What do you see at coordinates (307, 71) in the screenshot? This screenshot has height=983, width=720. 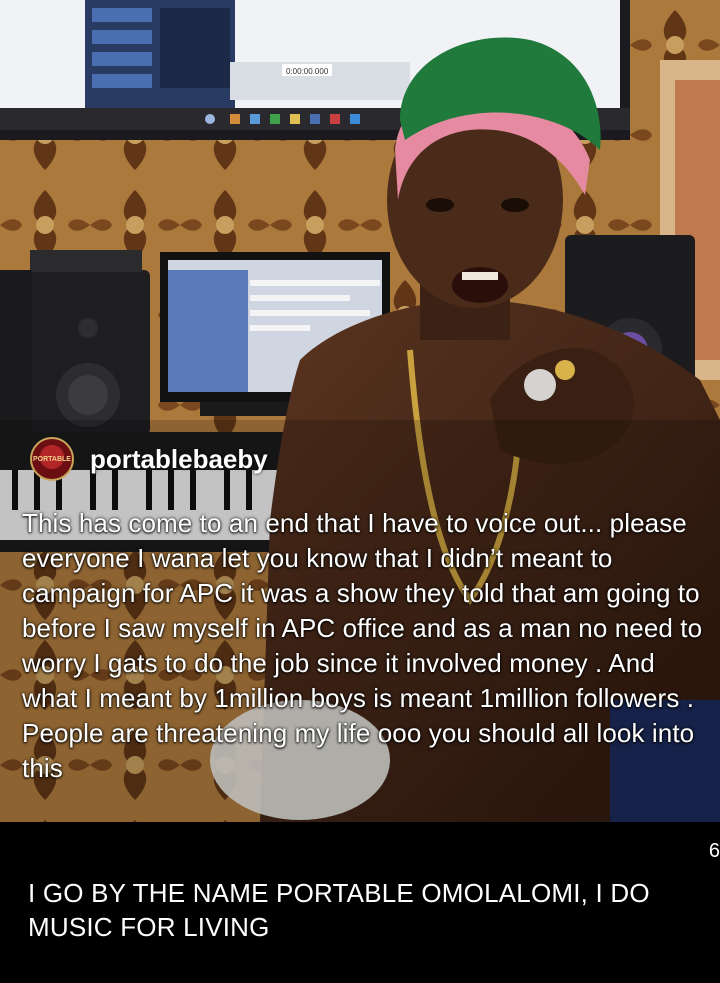 I see `monitor-timecode: 0:00:00.000` at bounding box center [307, 71].